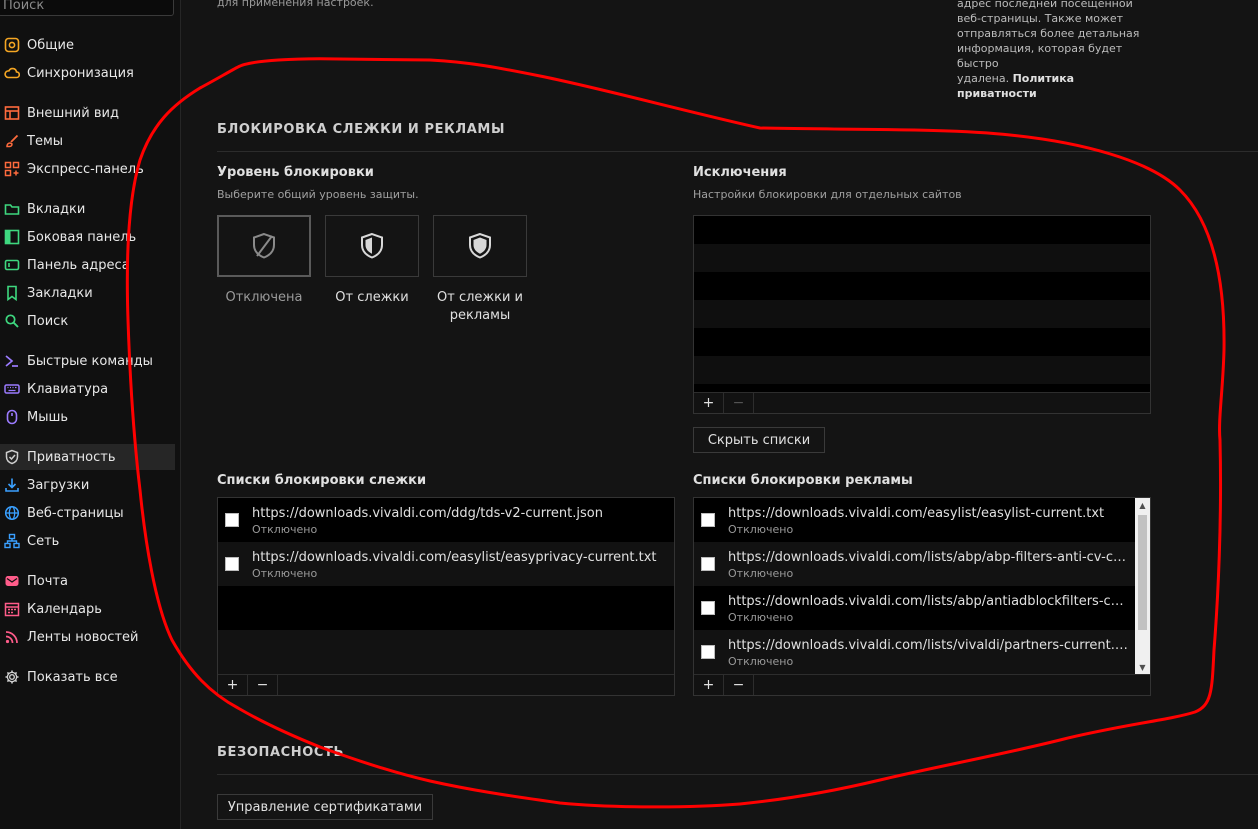 This screenshot has height=829, width=1258. What do you see at coordinates (325, 807) in the screenshot?
I see `manage-certificates-button: Управление сертификатами` at bounding box center [325, 807].